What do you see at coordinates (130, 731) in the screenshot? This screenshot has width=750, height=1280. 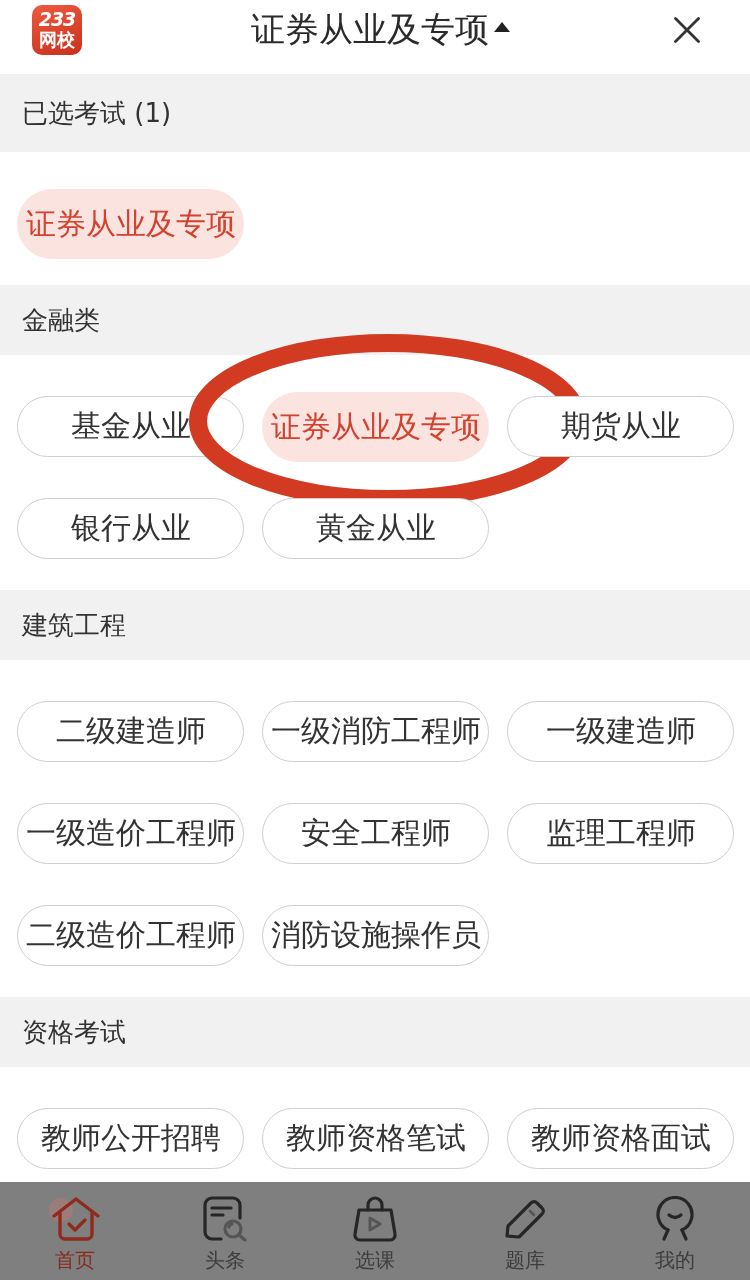 I see `exam-chip: 二级建造师` at bounding box center [130, 731].